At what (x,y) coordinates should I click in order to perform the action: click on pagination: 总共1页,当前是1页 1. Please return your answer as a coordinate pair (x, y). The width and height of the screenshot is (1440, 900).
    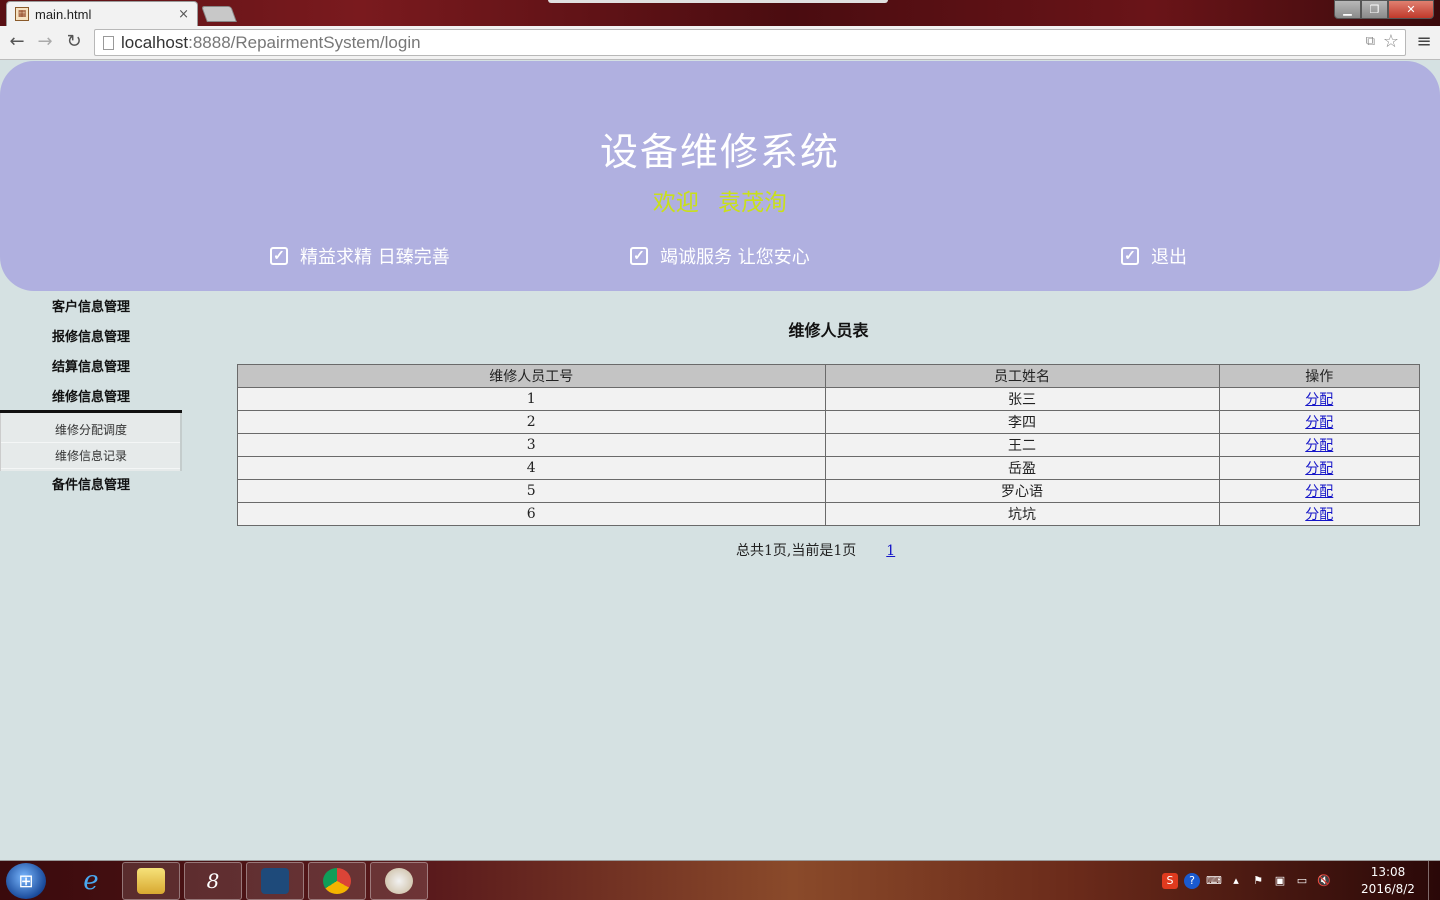
    Looking at the image, I should click on (815, 550).